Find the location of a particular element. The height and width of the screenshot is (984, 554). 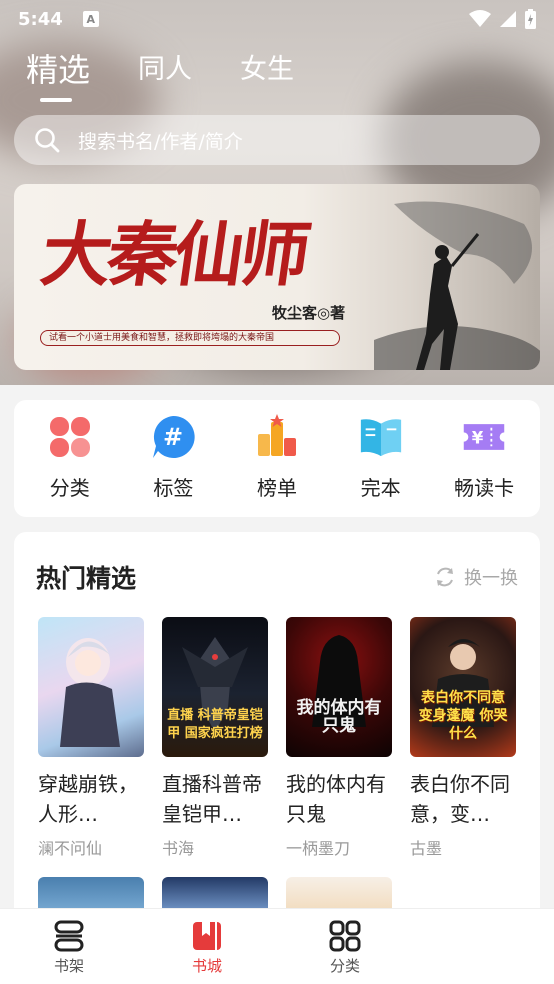

search-placeholder: 搜索书名/作者/简介 is located at coordinates (160, 141).